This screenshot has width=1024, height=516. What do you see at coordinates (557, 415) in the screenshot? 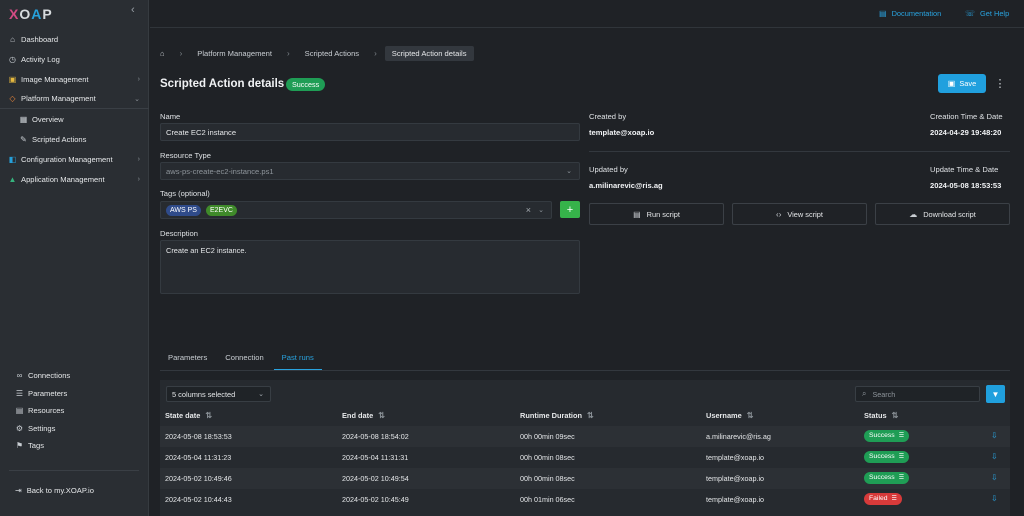
I see `column-header-runtime-duration: Runtime Duration ⇅` at bounding box center [557, 415].